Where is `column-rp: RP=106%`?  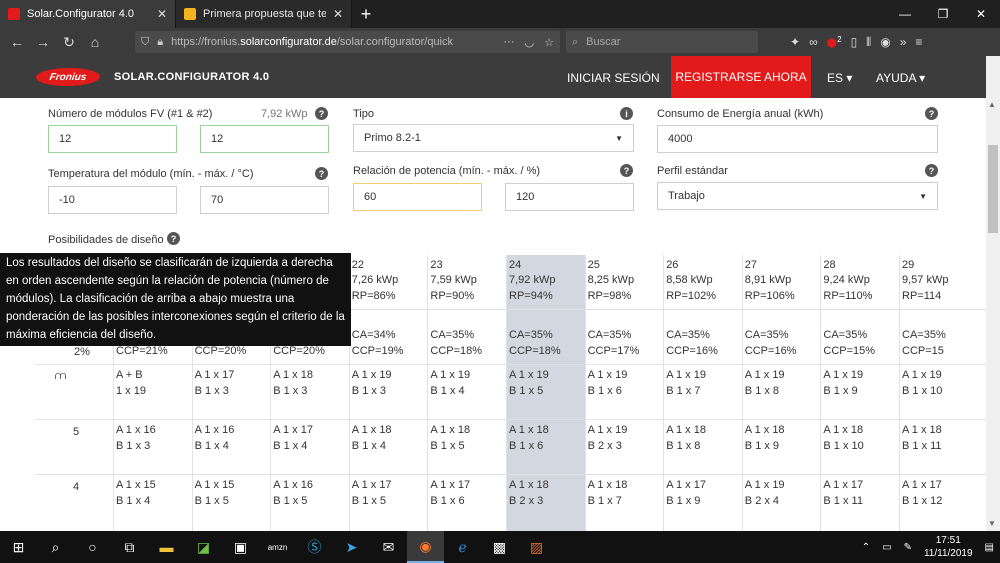
column-rp: RP=106% is located at coordinates (769, 296).